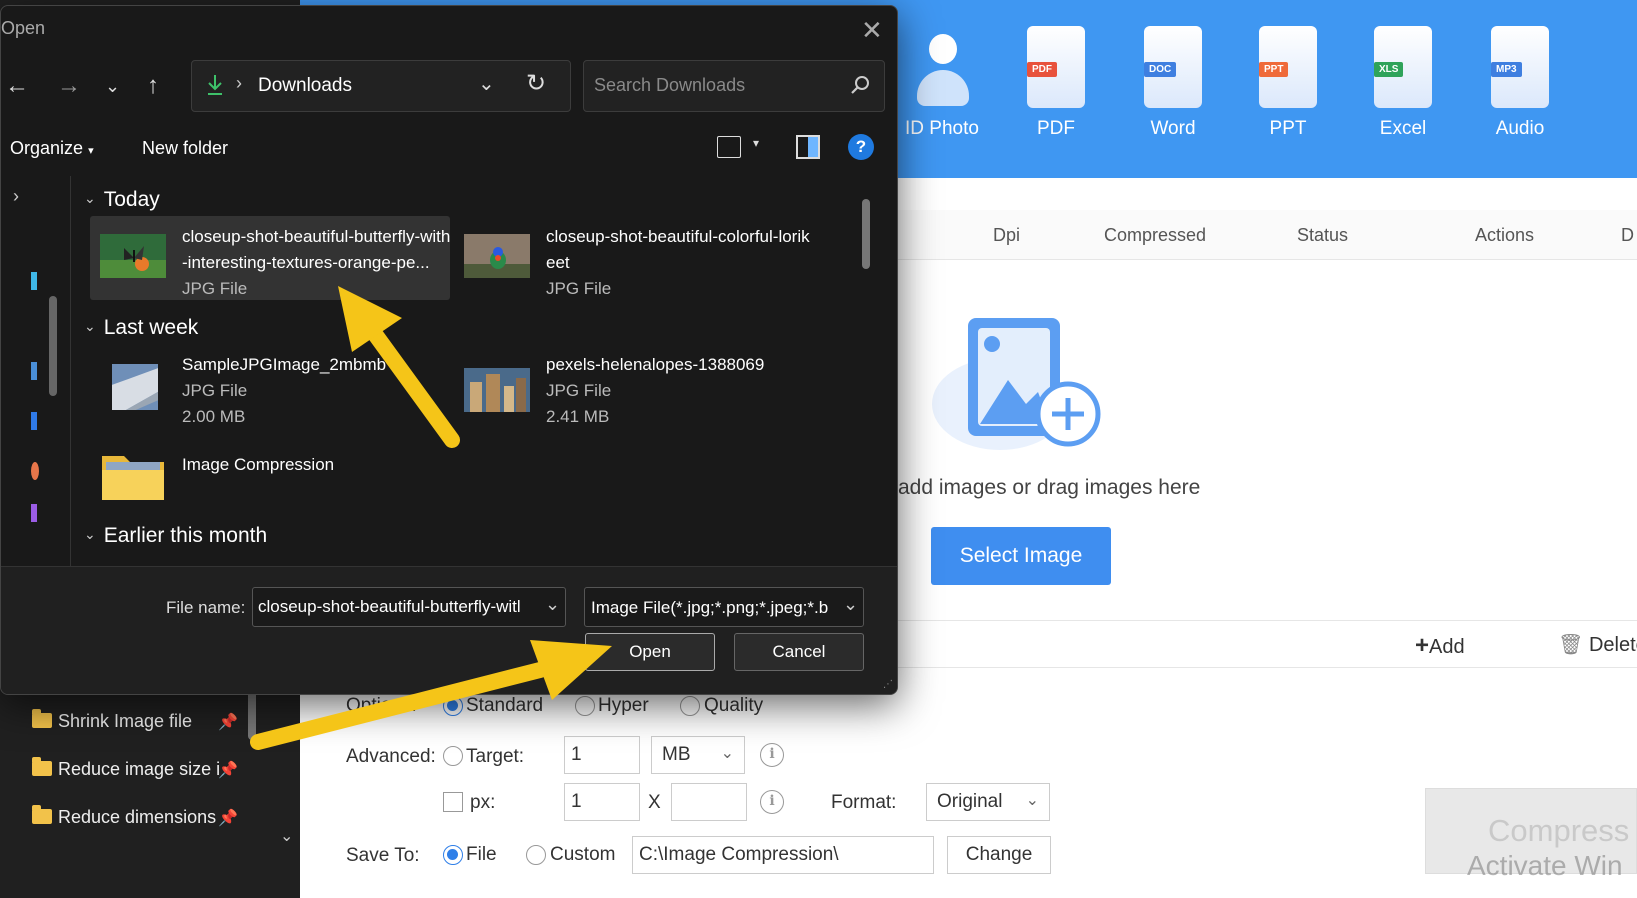 The image size is (1637, 898). Describe the element at coordinates (228, 722) in the screenshot. I see `pin-icon: 📌` at that location.